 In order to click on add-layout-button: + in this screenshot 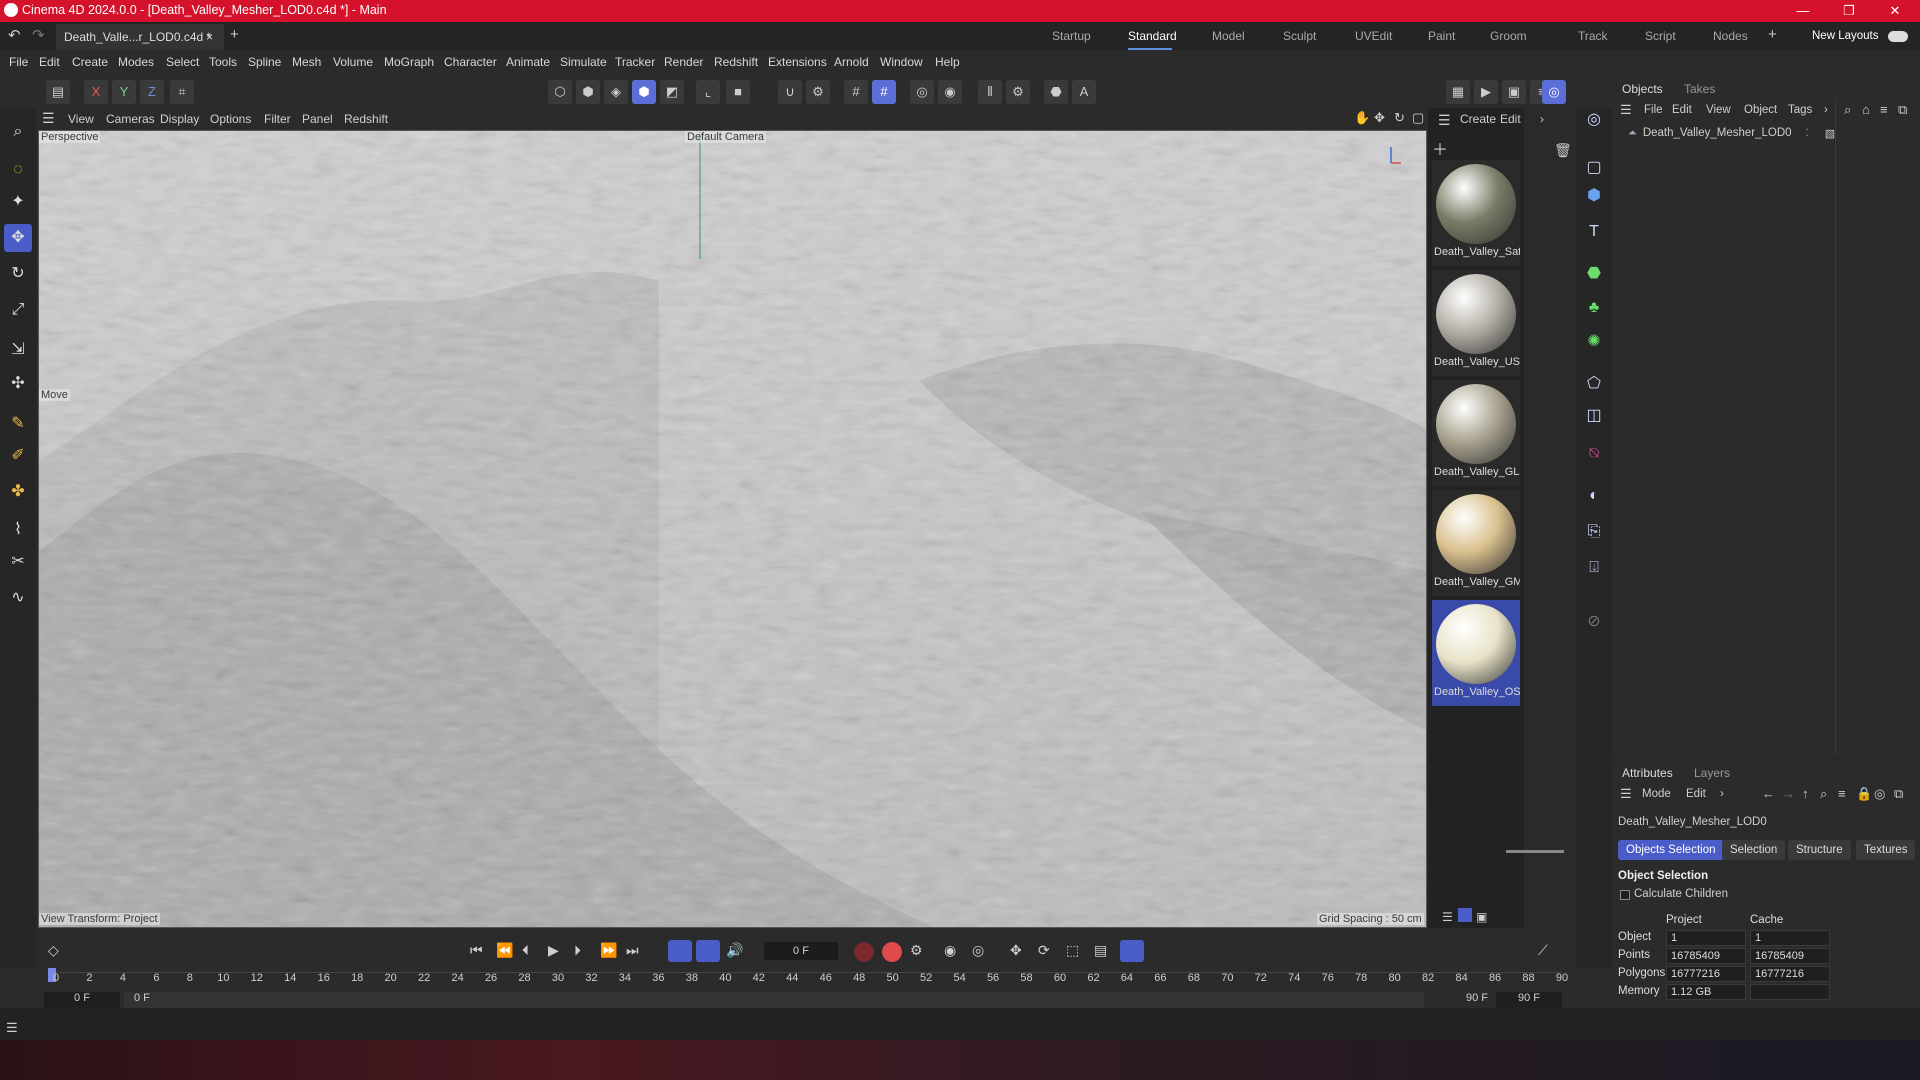, I will do `click(1772, 34)`.